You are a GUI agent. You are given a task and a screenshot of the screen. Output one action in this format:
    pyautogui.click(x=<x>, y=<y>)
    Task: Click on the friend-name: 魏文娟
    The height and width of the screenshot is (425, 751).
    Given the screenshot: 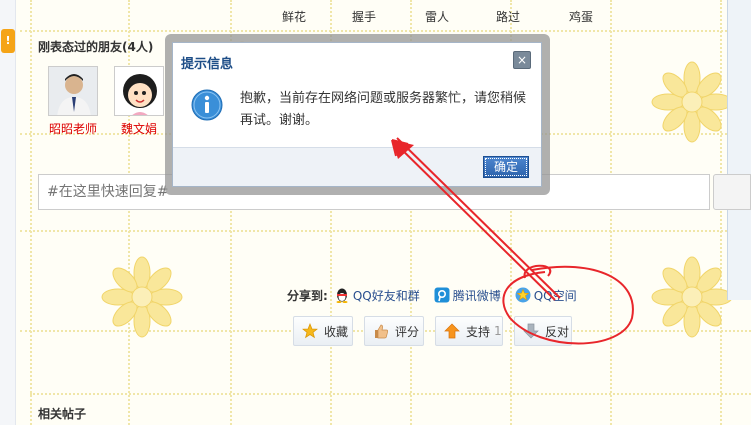 What is the action you would take?
    pyautogui.click(x=139, y=128)
    